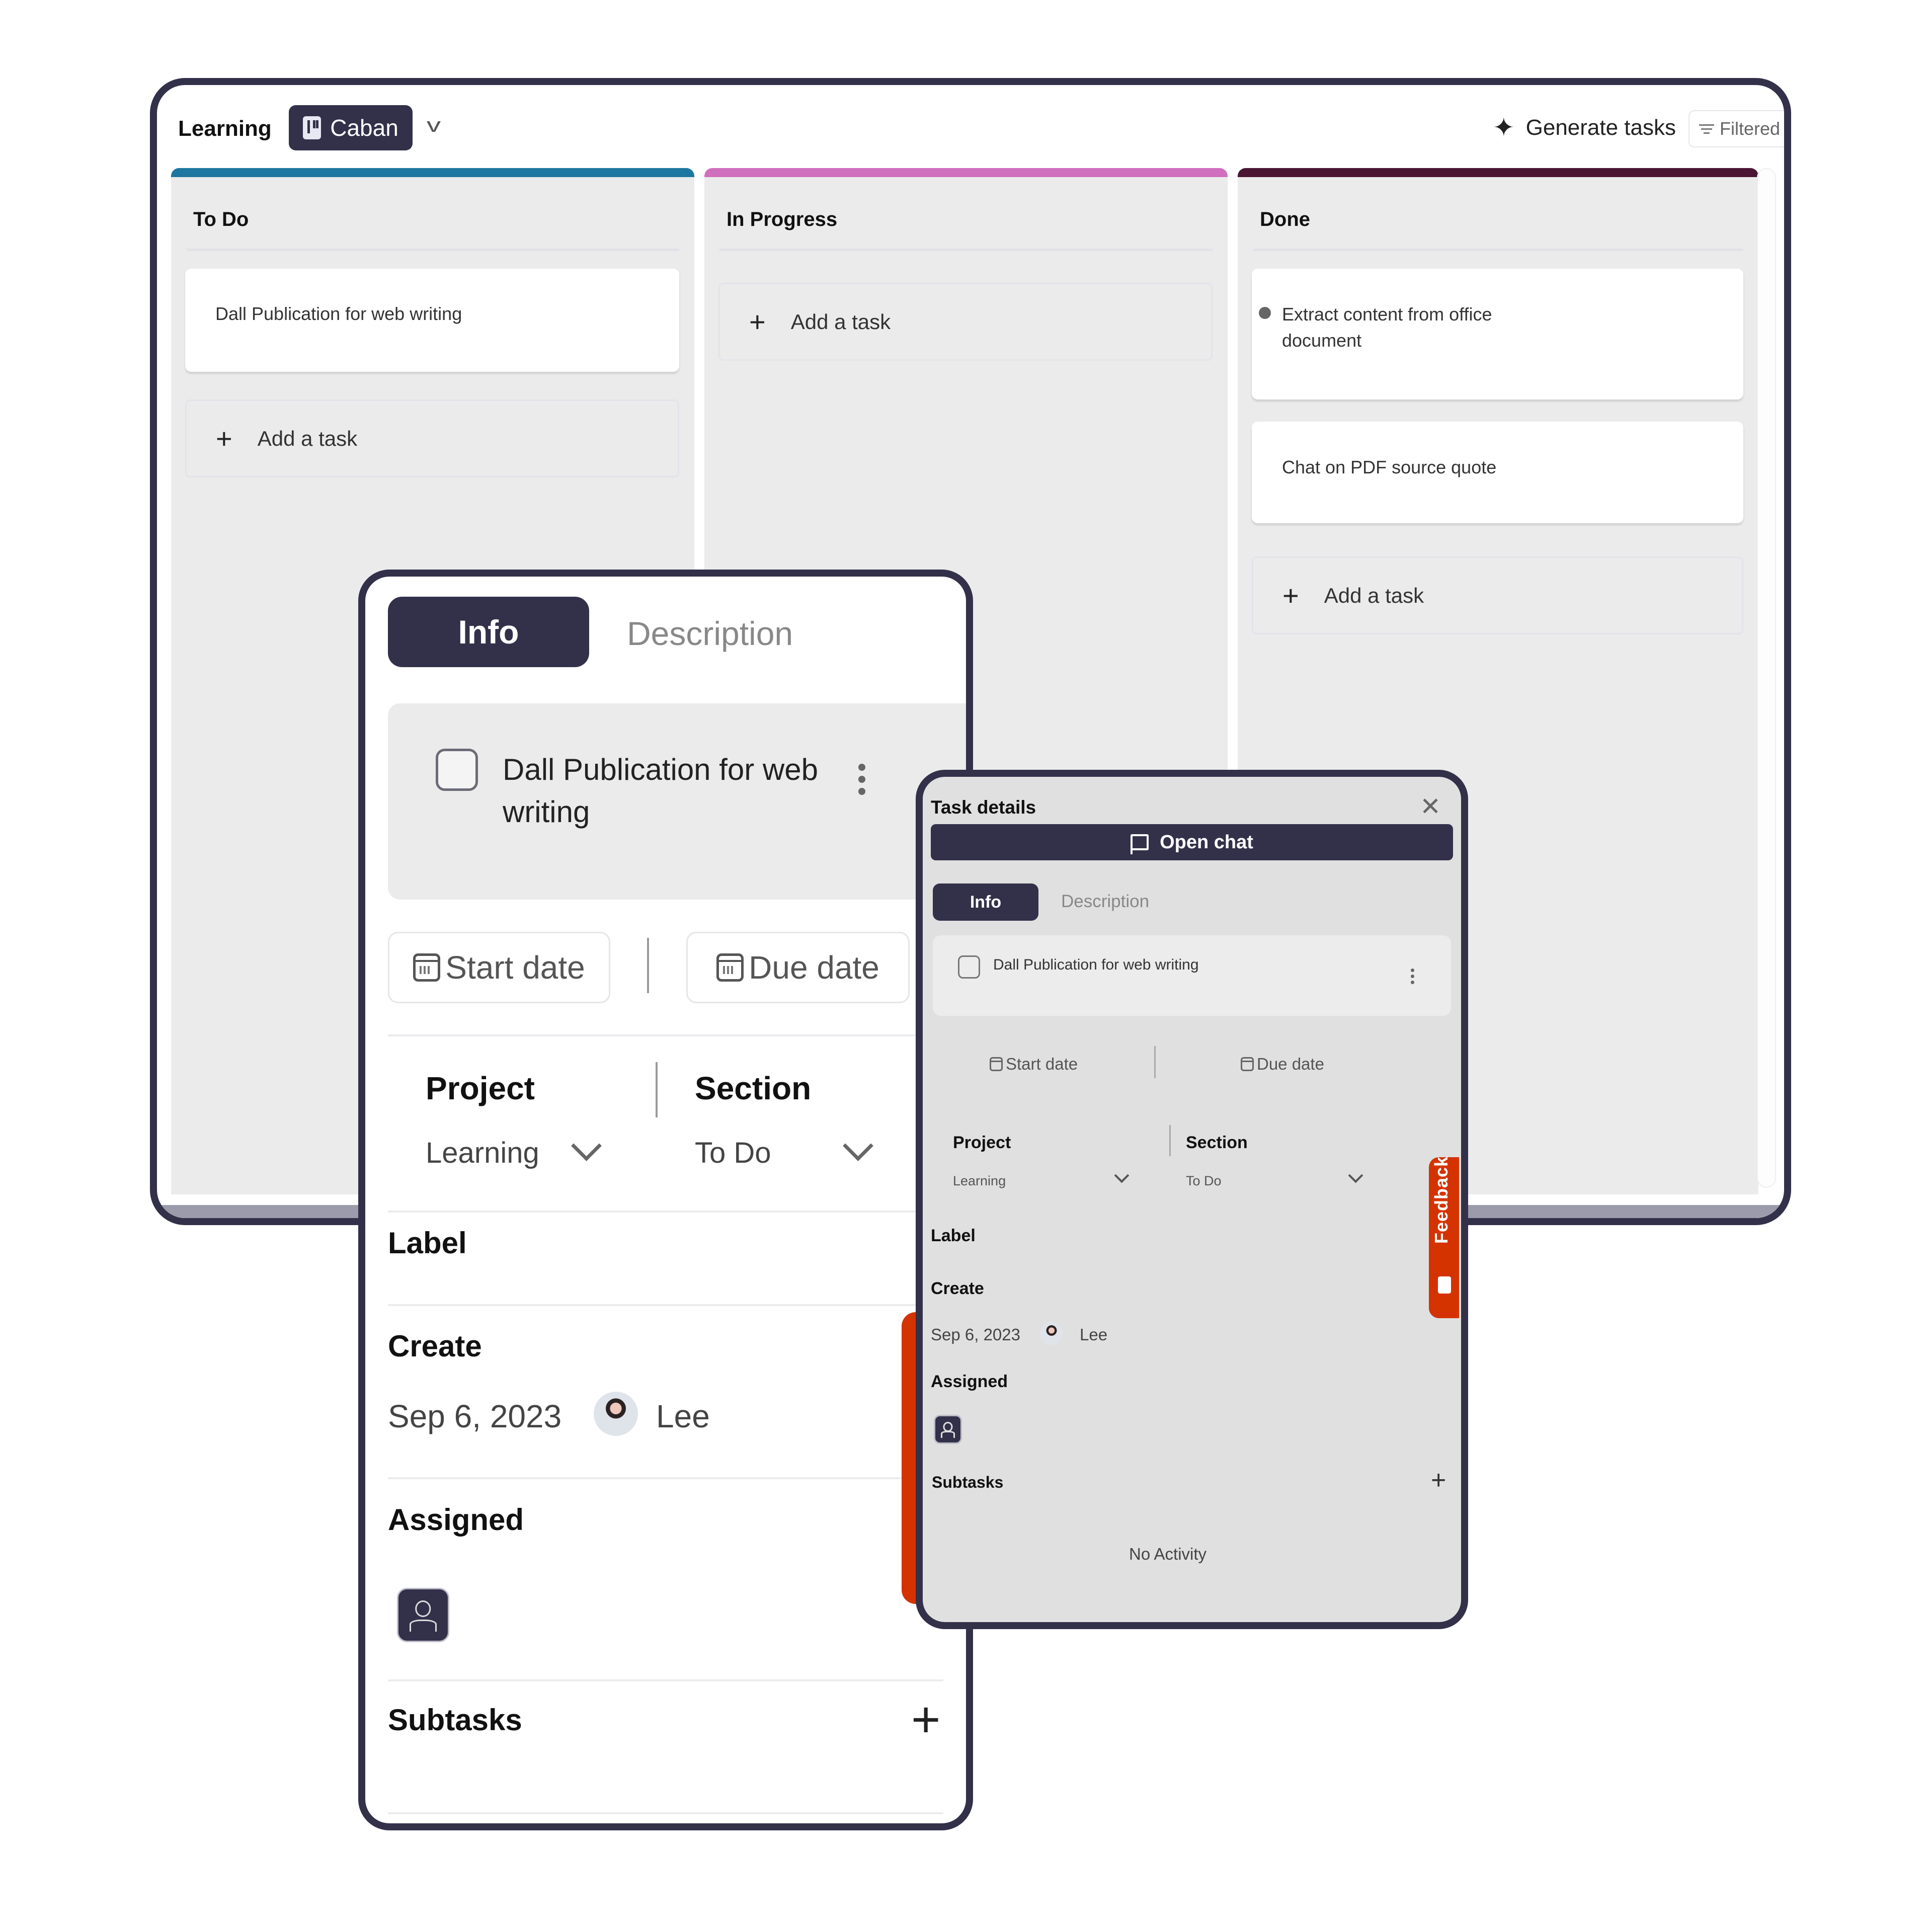  Describe the element at coordinates (1431, 806) in the screenshot. I see `close-icon: ✕` at that location.